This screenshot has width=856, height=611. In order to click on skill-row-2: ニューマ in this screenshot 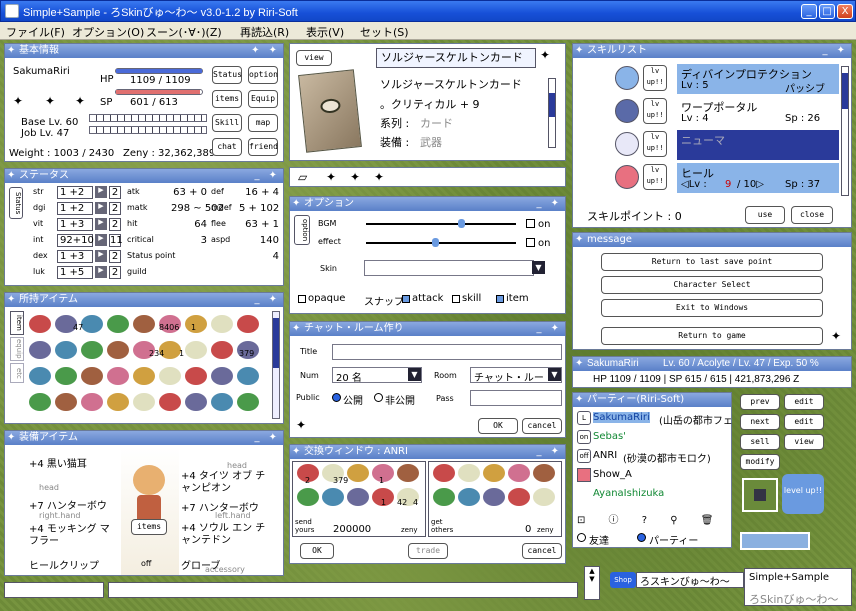, I will do `click(758, 145)`.